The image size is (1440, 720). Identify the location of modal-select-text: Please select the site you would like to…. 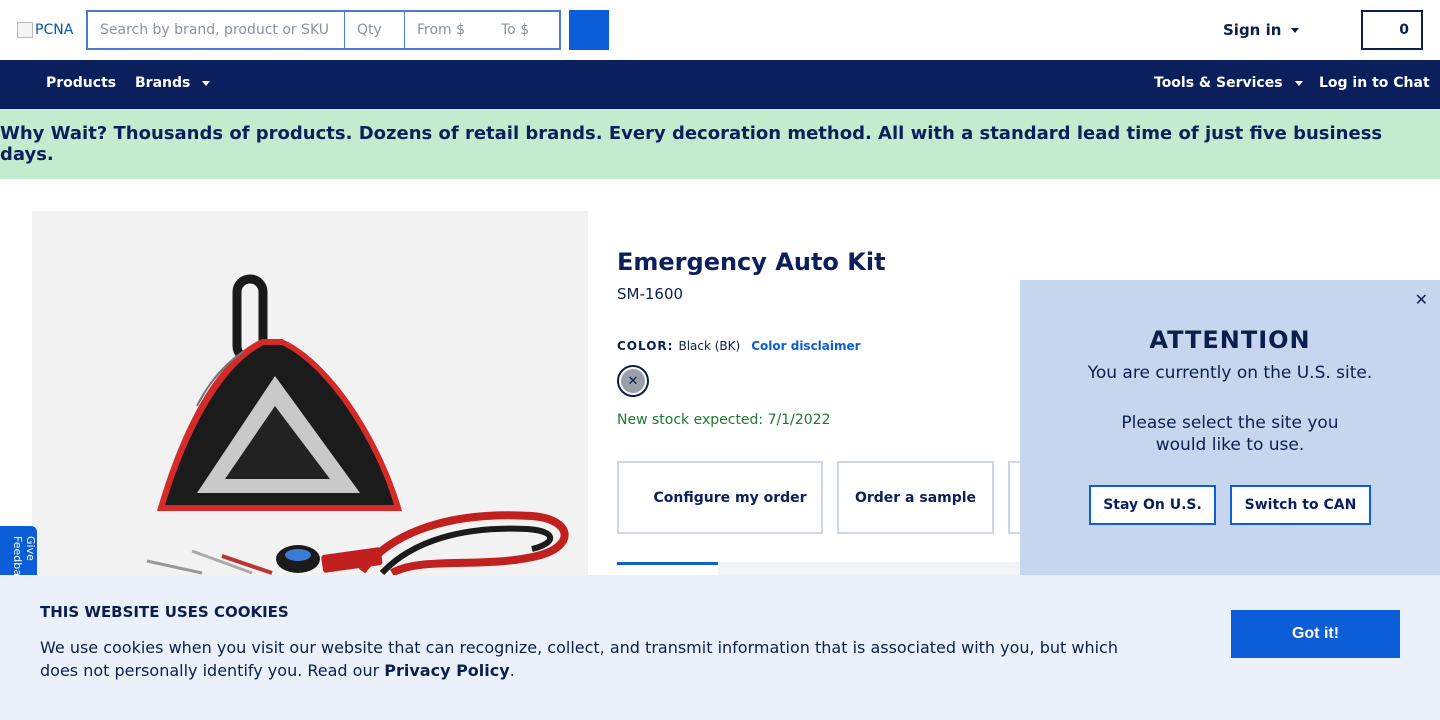
(1230, 434).